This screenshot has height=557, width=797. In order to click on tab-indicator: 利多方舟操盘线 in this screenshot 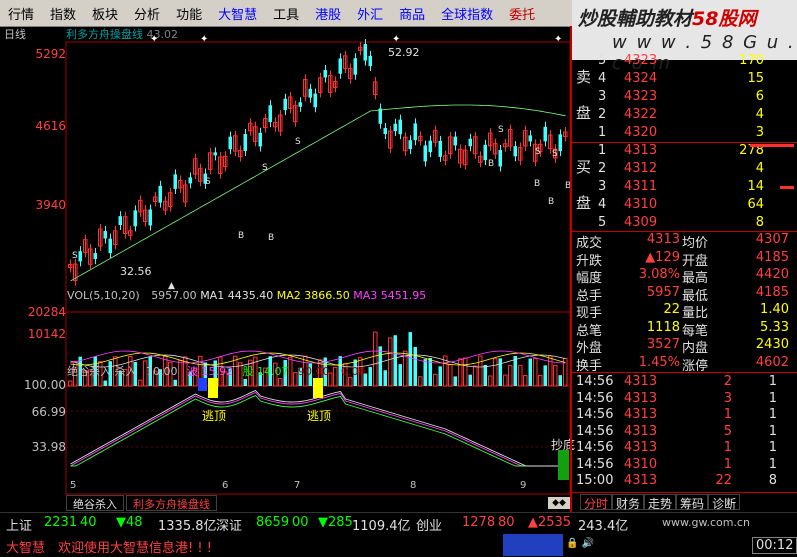, I will do `click(171, 503)`.